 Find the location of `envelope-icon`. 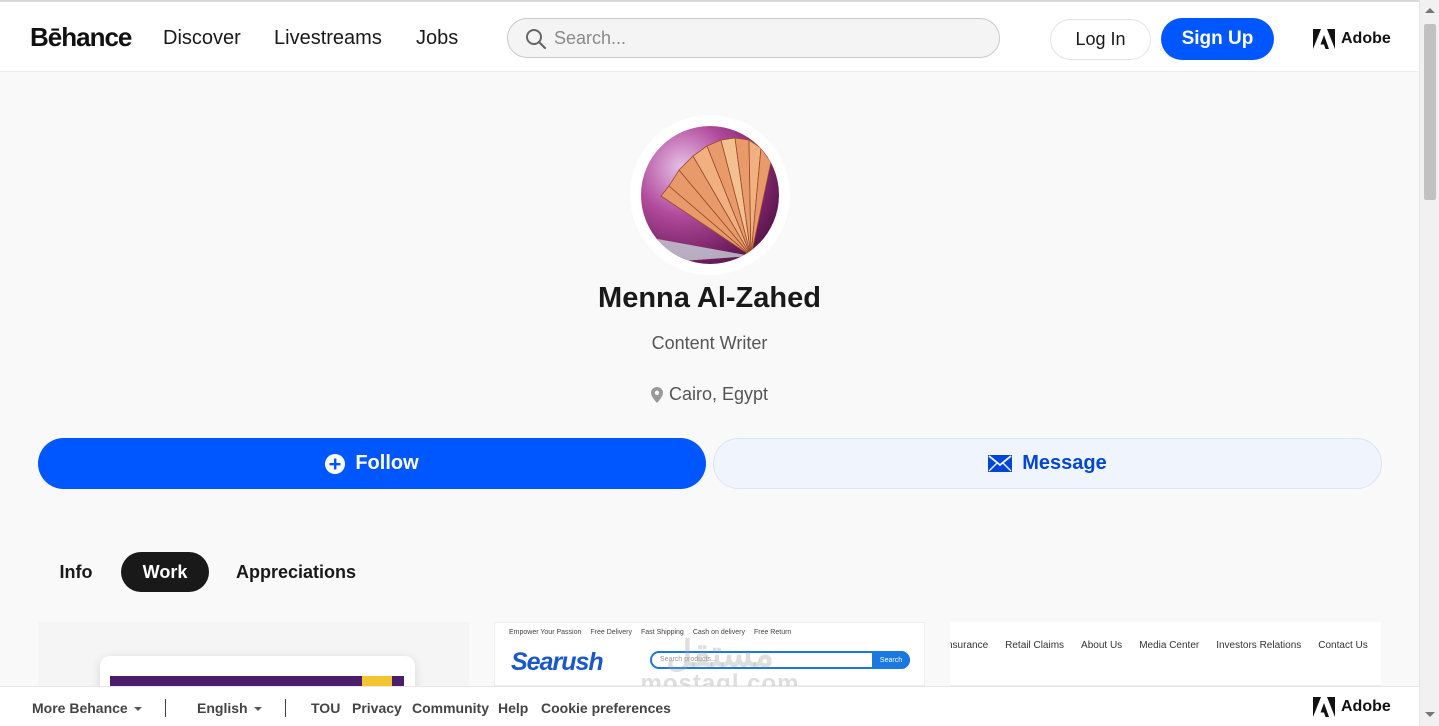

envelope-icon is located at coordinates (1000, 463).